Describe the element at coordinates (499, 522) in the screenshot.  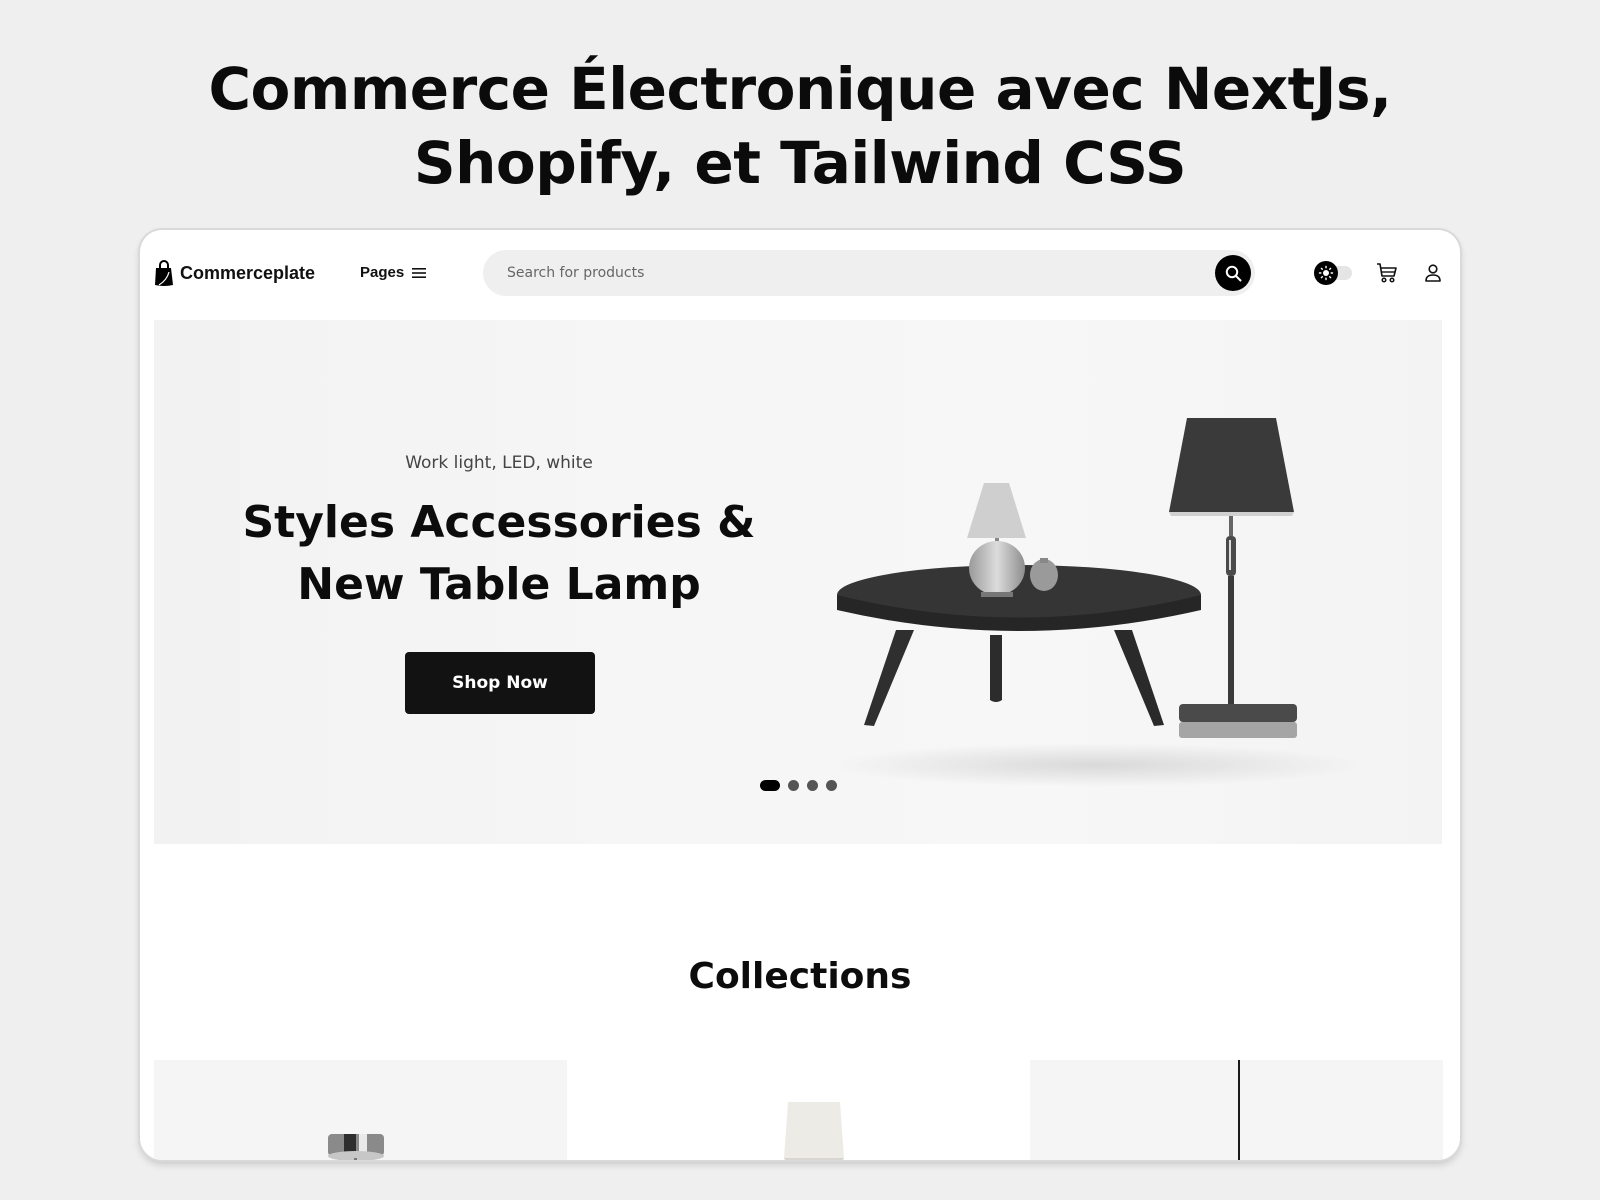
I see `hero-title-line-1: Styles Accessories &` at that location.